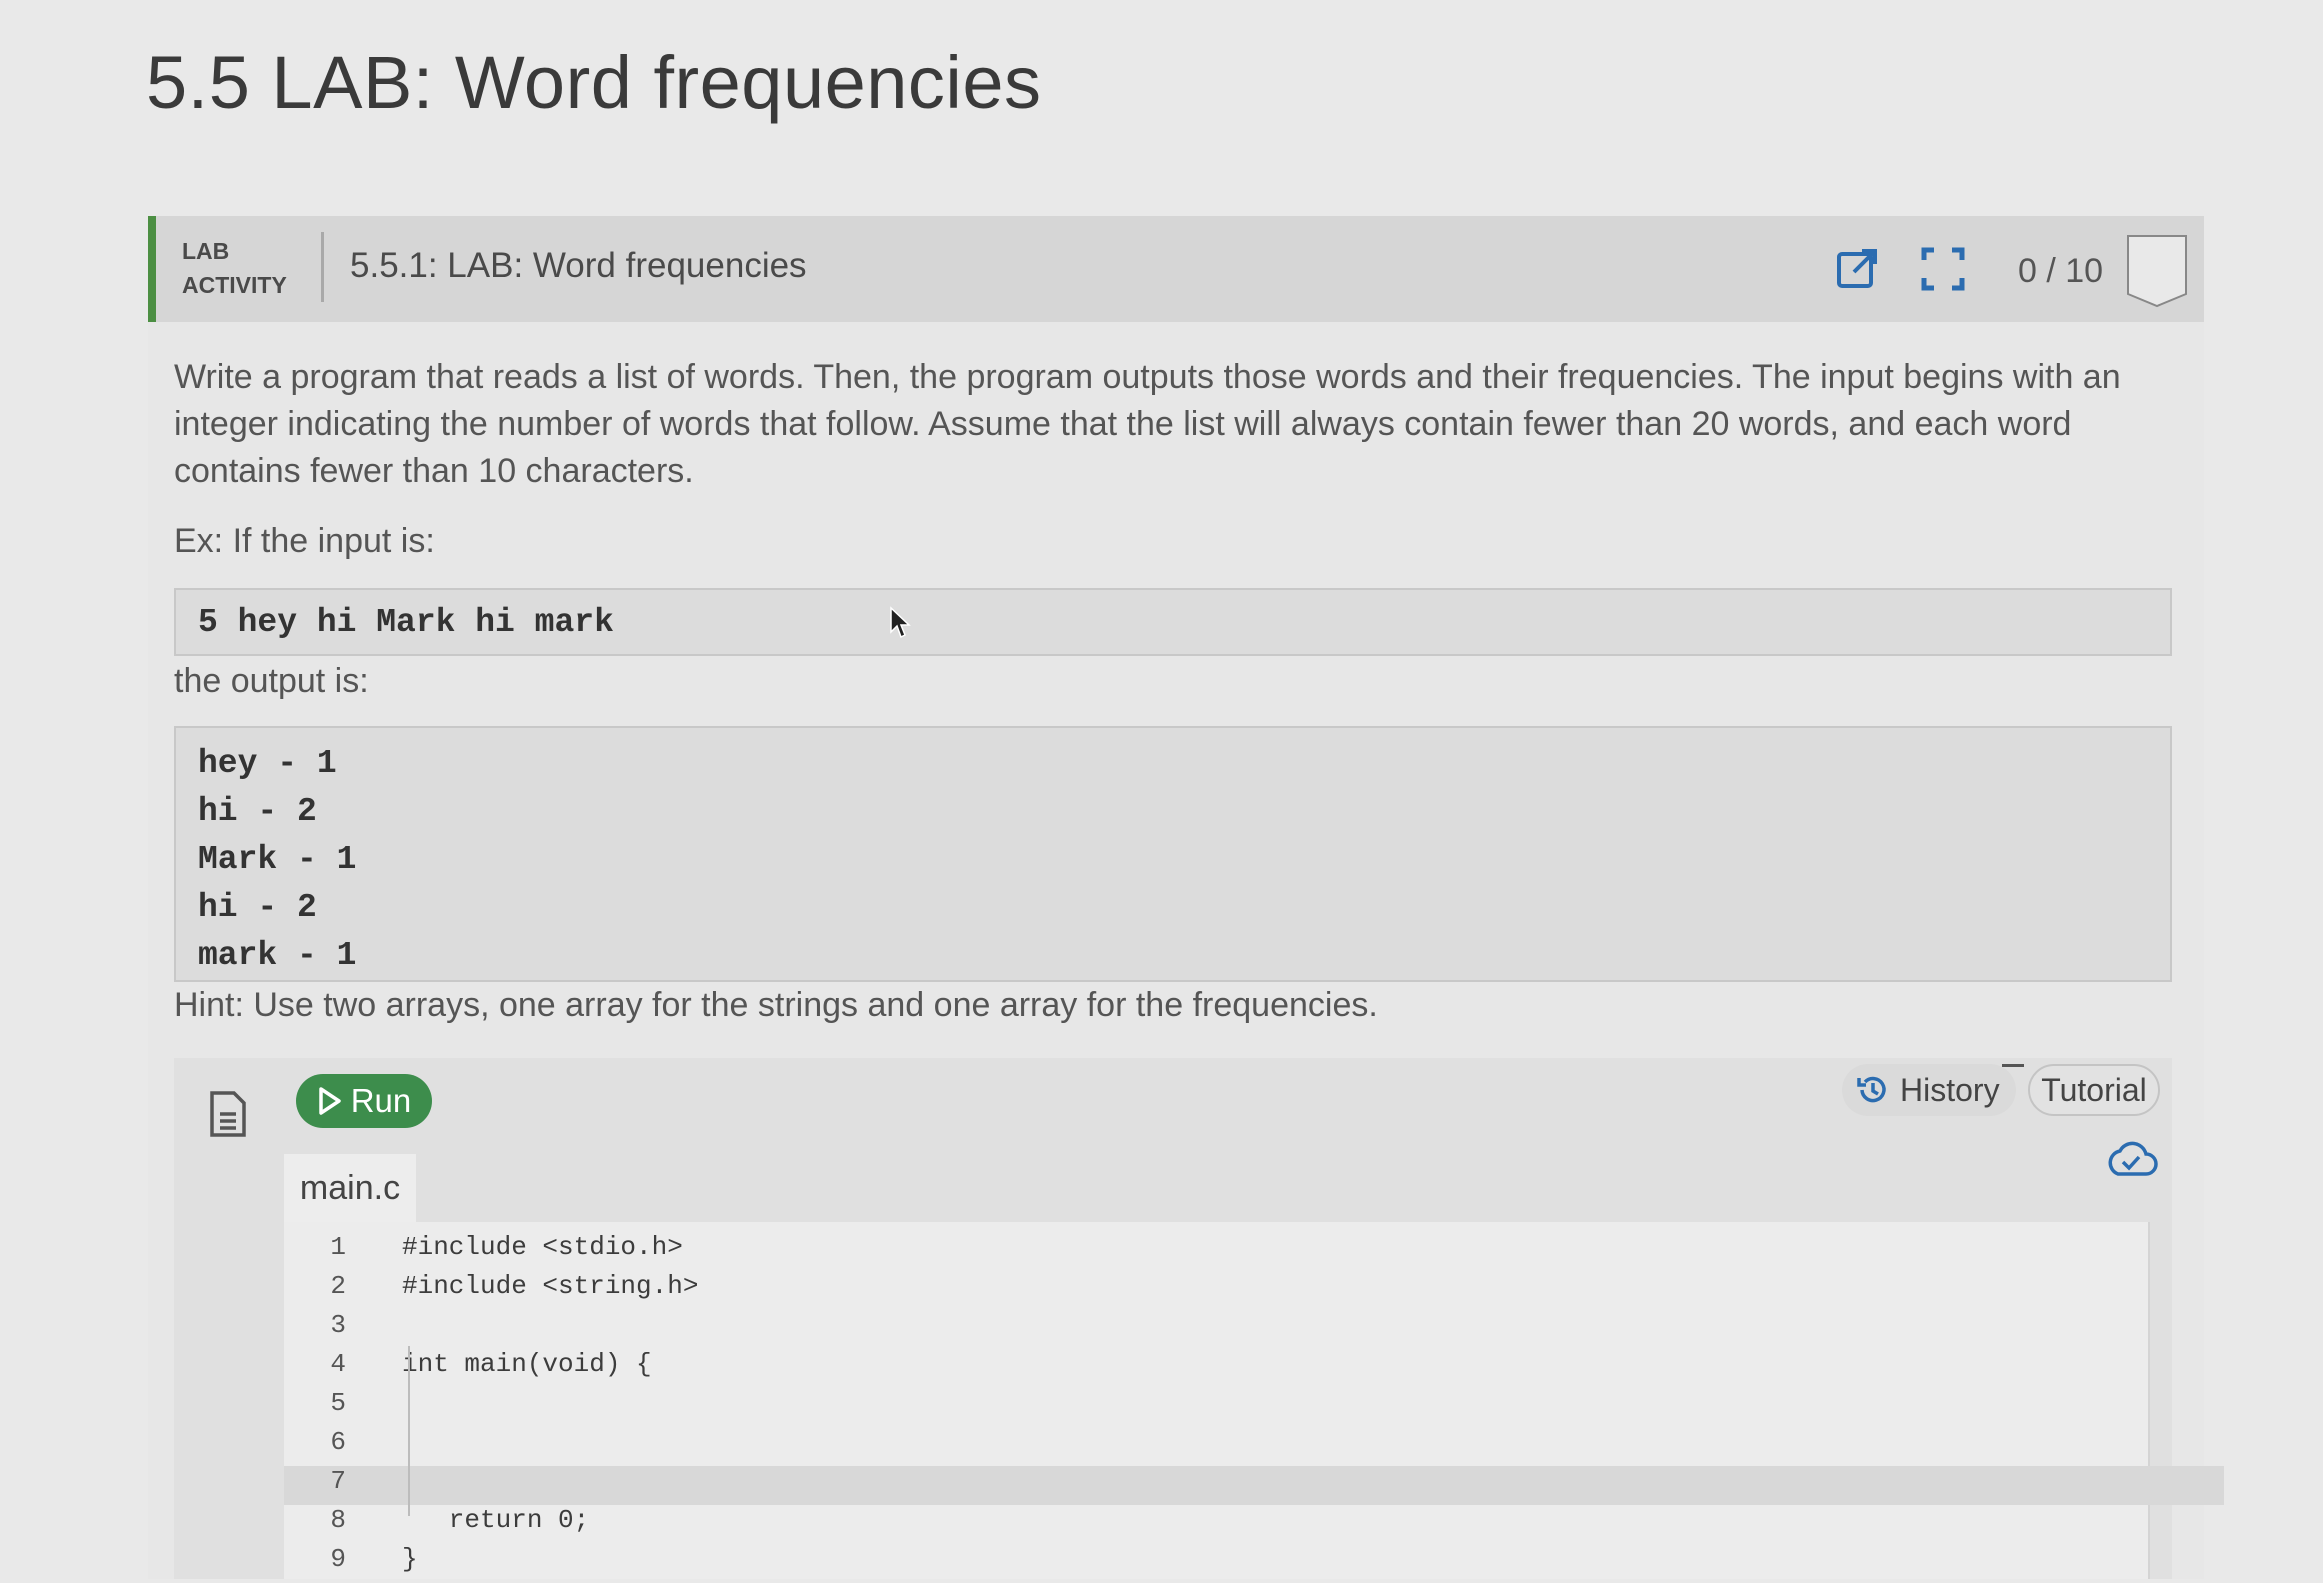  Describe the element at coordinates (1950, 1089) in the screenshot. I see `history-label: History` at that location.